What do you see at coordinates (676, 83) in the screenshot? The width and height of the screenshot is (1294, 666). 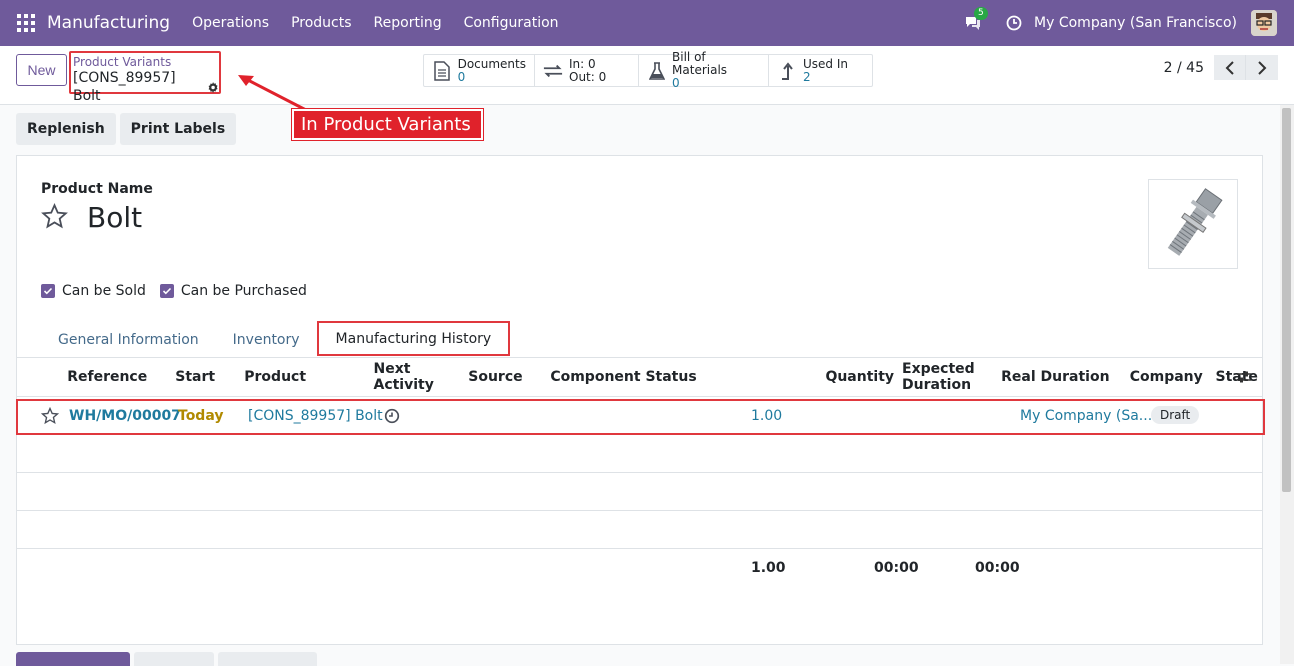 I see `bom-count: 0` at bounding box center [676, 83].